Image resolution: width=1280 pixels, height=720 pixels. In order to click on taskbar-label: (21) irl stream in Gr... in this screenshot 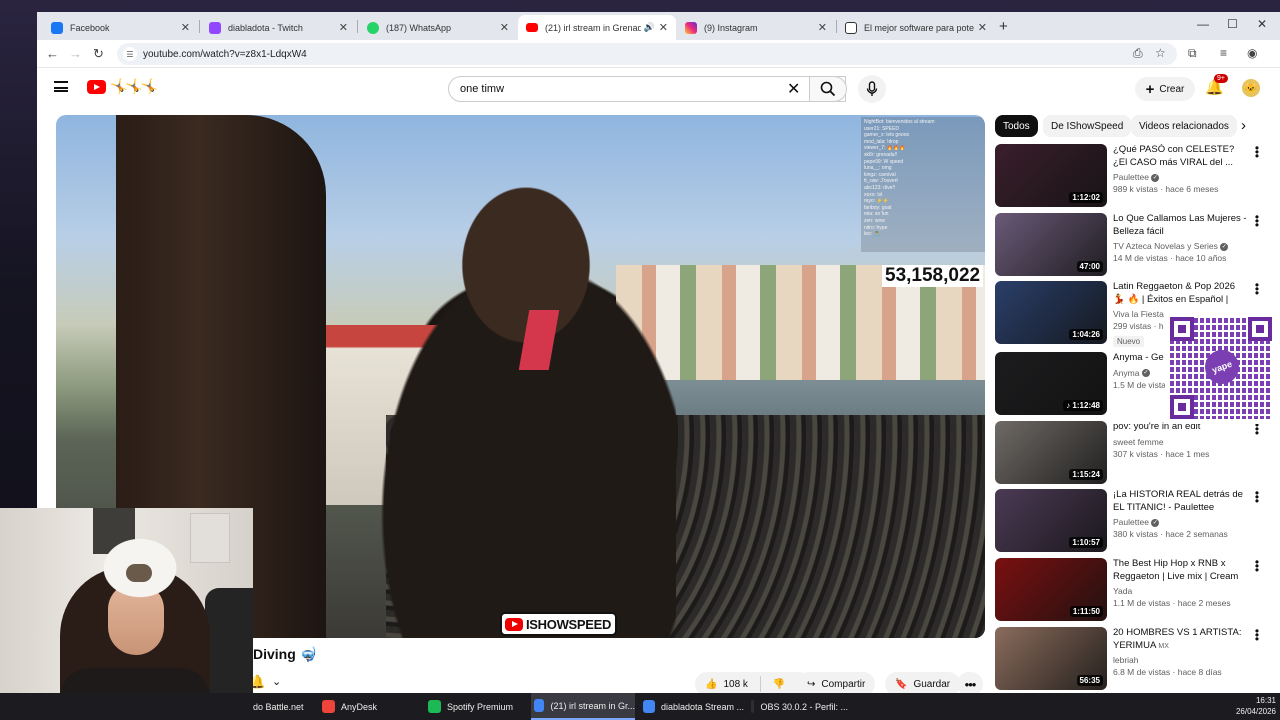, I will do `click(592, 705)`.